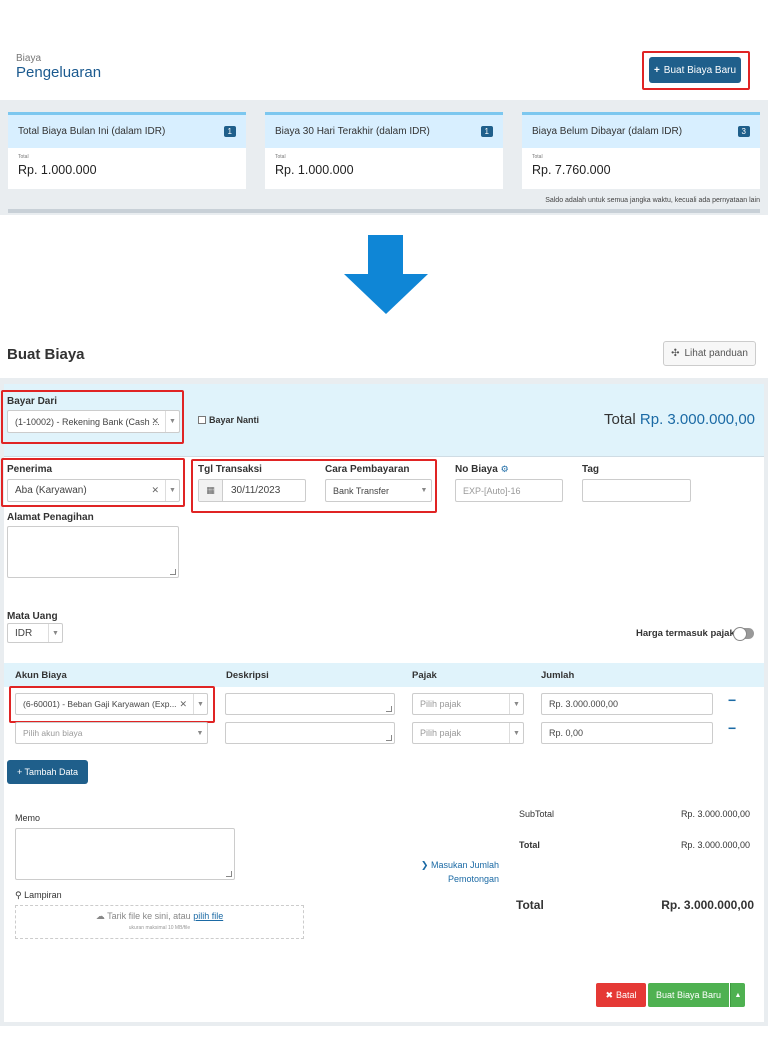  Describe the element at coordinates (46, 354) in the screenshot. I see `form-title: Buat Biaya` at that location.